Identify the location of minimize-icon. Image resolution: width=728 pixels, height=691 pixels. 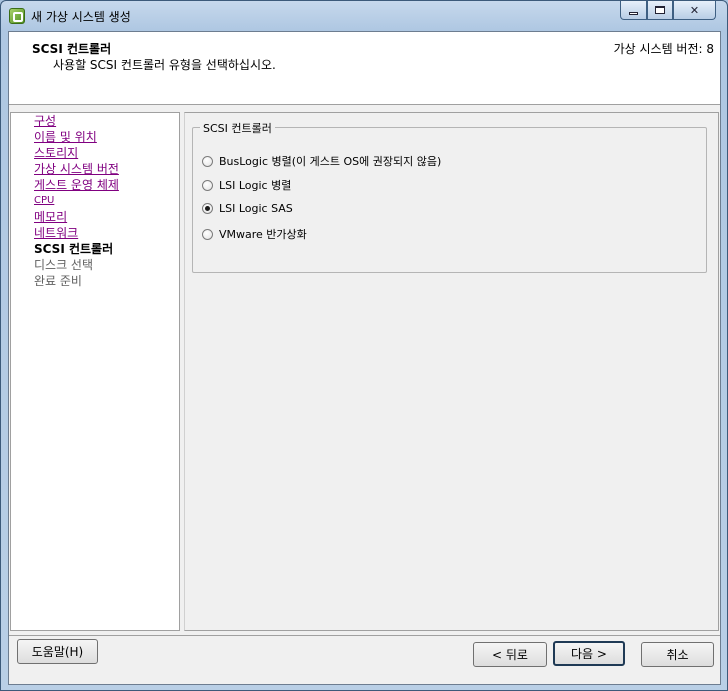
(633, 13).